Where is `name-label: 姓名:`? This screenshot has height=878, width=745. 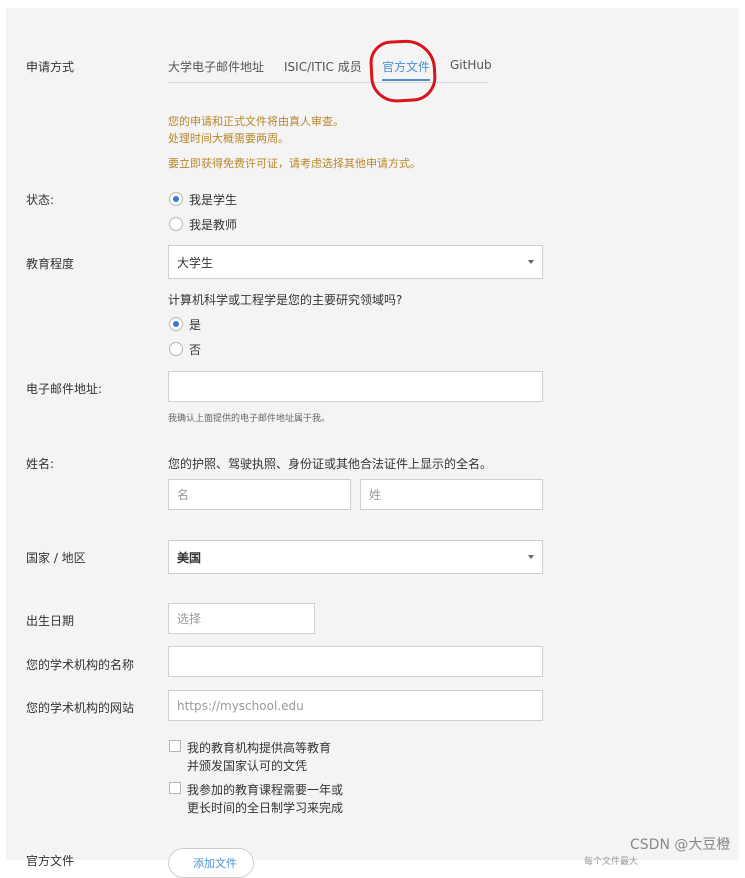 name-label: 姓名: is located at coordinates (40, 464).